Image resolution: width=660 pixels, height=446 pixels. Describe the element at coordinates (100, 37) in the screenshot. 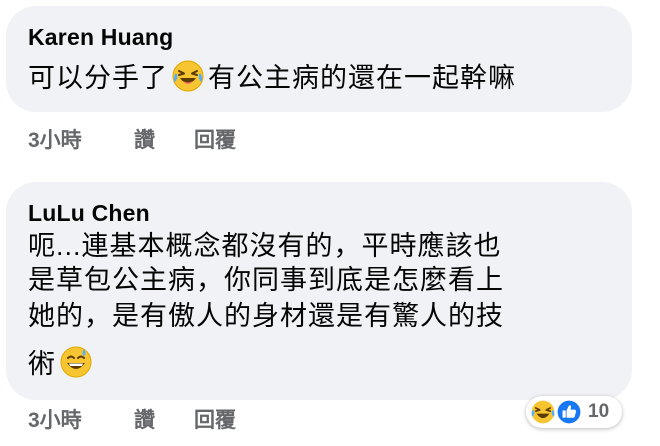

I see `comment-author: Karen Huang` at that location.